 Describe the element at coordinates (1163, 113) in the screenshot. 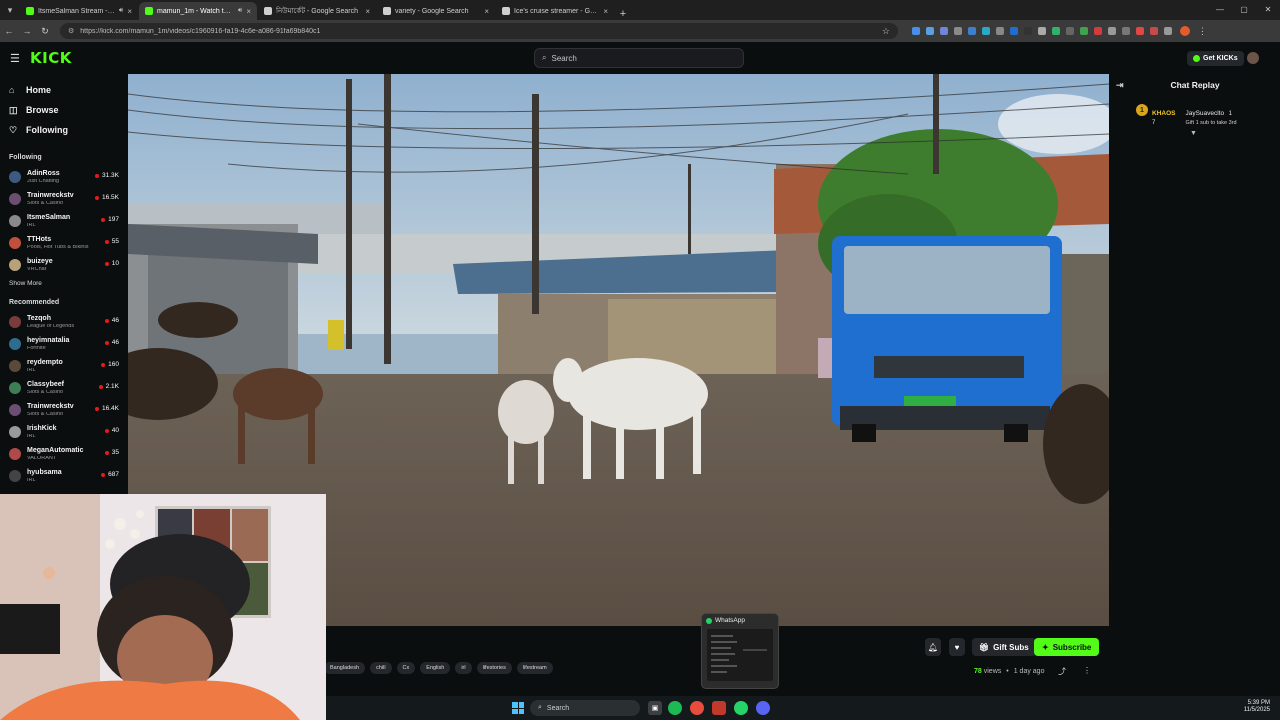

I see `chat-username: KHAOS` at that location.